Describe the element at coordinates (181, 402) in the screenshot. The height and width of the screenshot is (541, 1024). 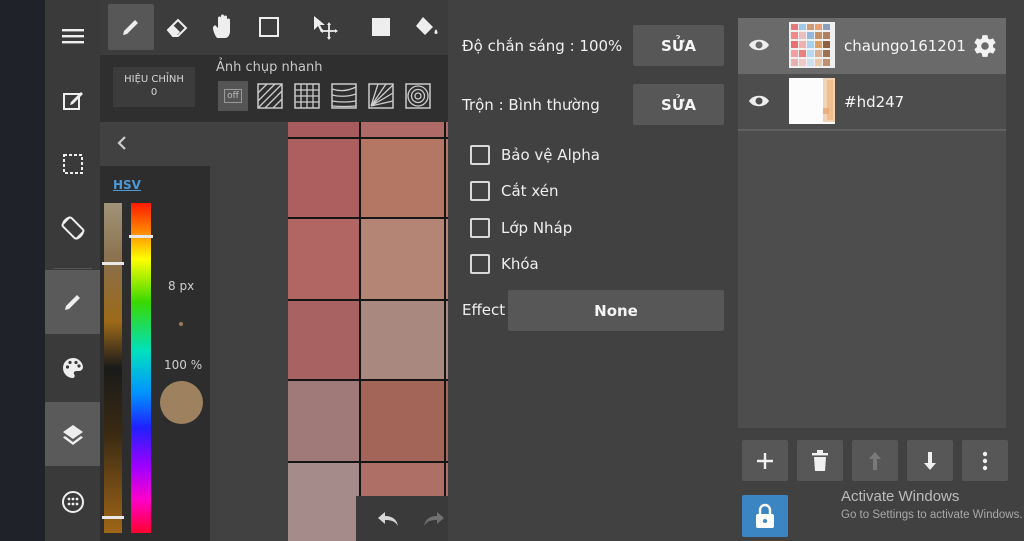
I see `current-color-swatch` at that location.